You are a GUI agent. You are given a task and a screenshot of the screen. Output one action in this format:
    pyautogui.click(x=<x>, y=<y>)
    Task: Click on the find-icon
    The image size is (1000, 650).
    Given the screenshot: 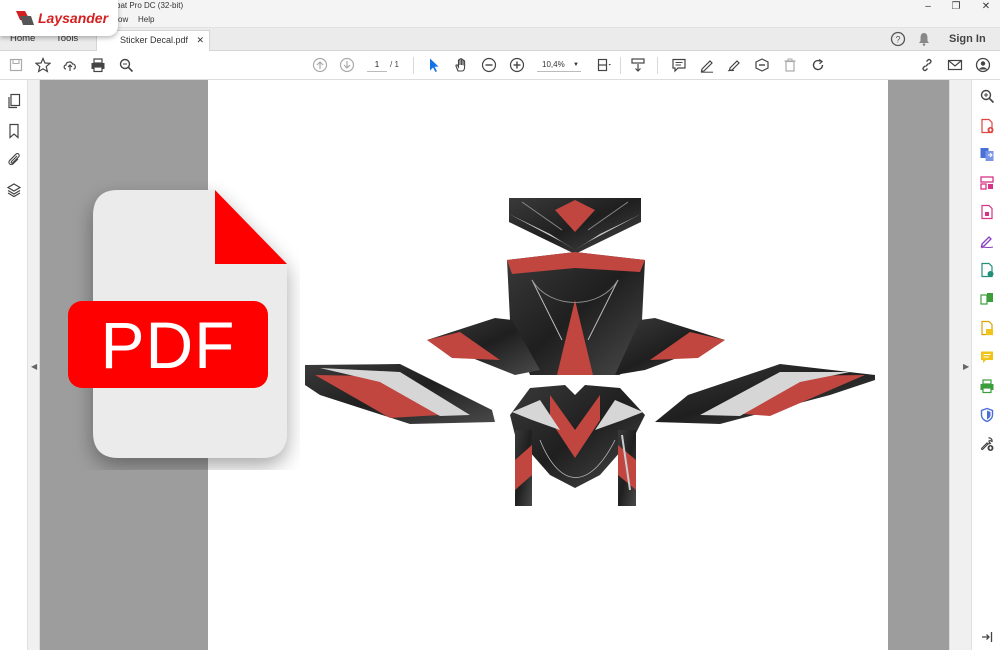 What is the action you would take?
    pyautogui.click(x=126, y=65)
    